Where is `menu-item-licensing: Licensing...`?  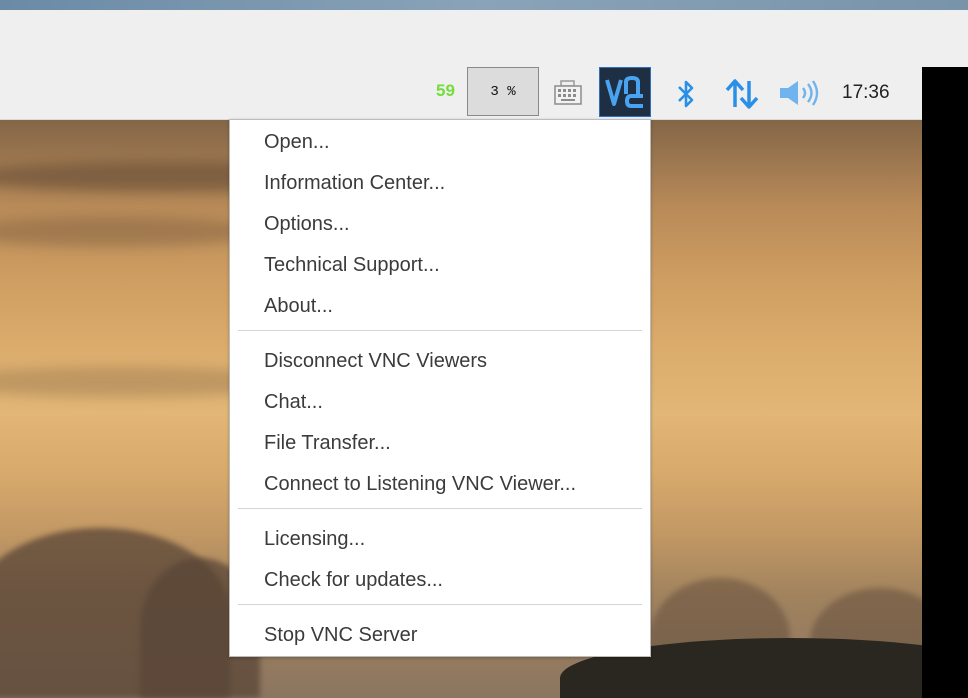 menu-item-licensing: Licensing... is located at coordinates (314, 539).